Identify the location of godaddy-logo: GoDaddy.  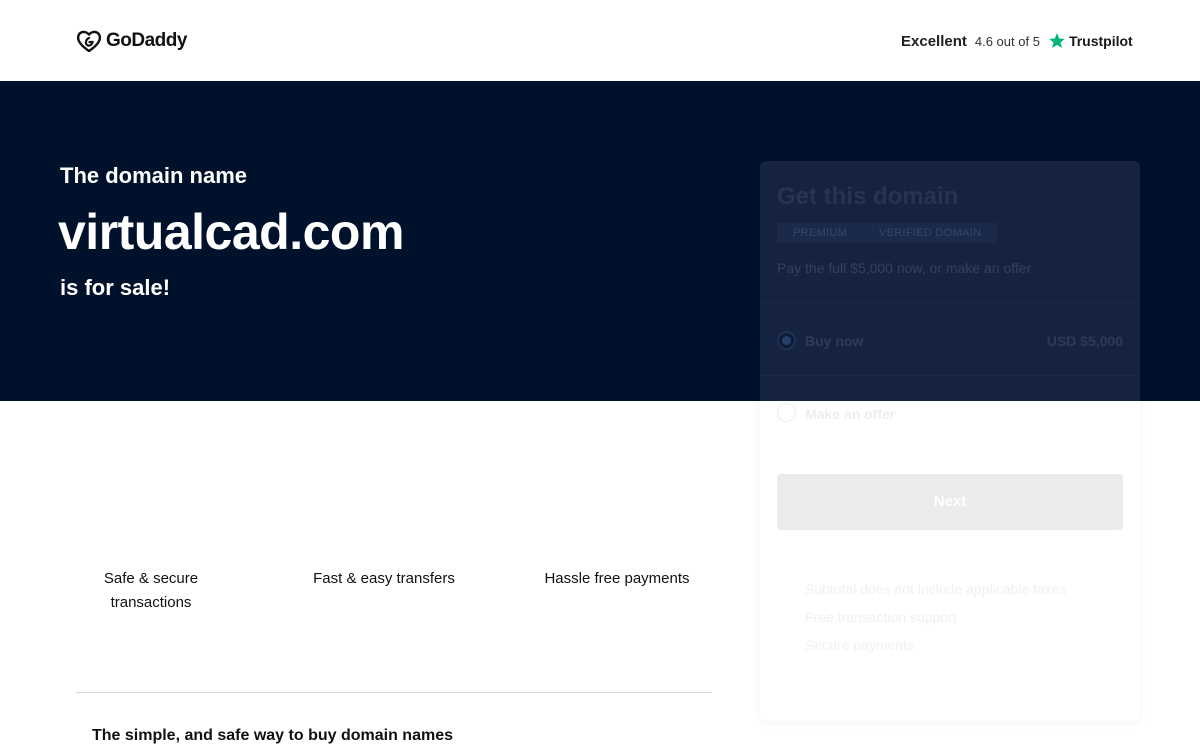
(131, 41).